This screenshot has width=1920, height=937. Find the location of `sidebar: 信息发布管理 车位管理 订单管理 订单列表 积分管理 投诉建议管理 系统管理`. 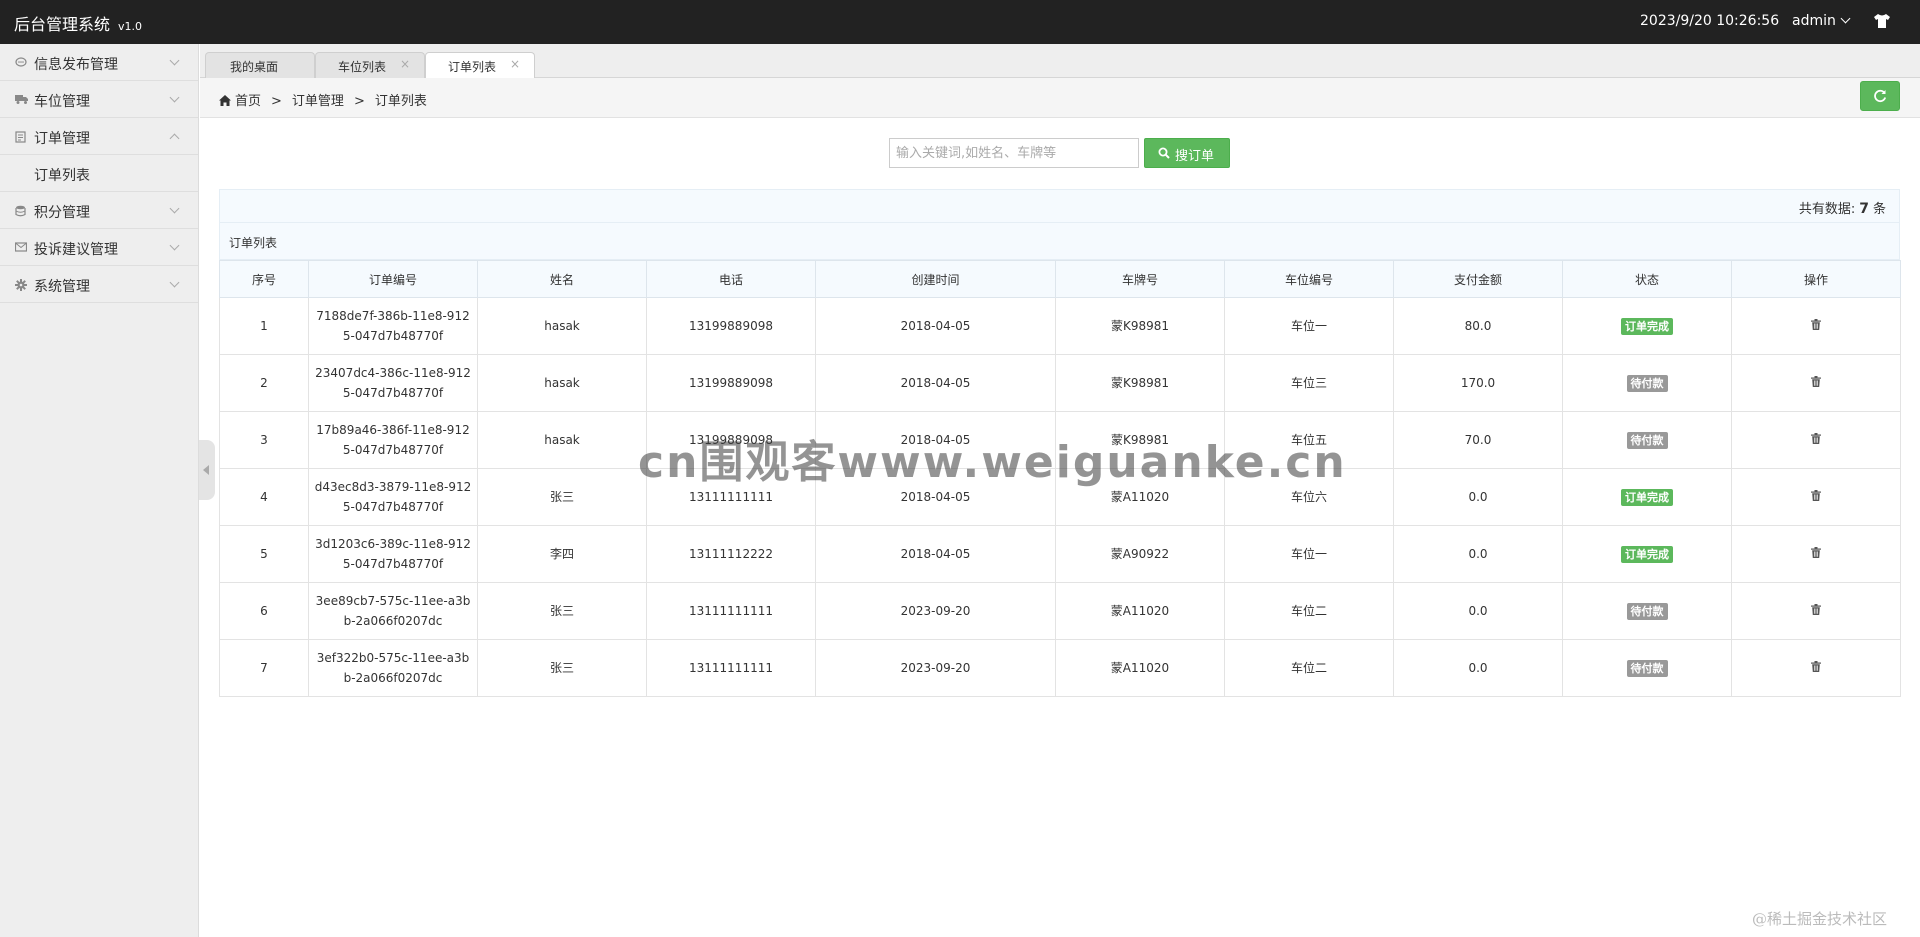

sidebar: 信息发布管理 车位管理 订单管理 订单列表 积分管理 投诉建议管理 系统管理 is located at coordinates (99, 490).